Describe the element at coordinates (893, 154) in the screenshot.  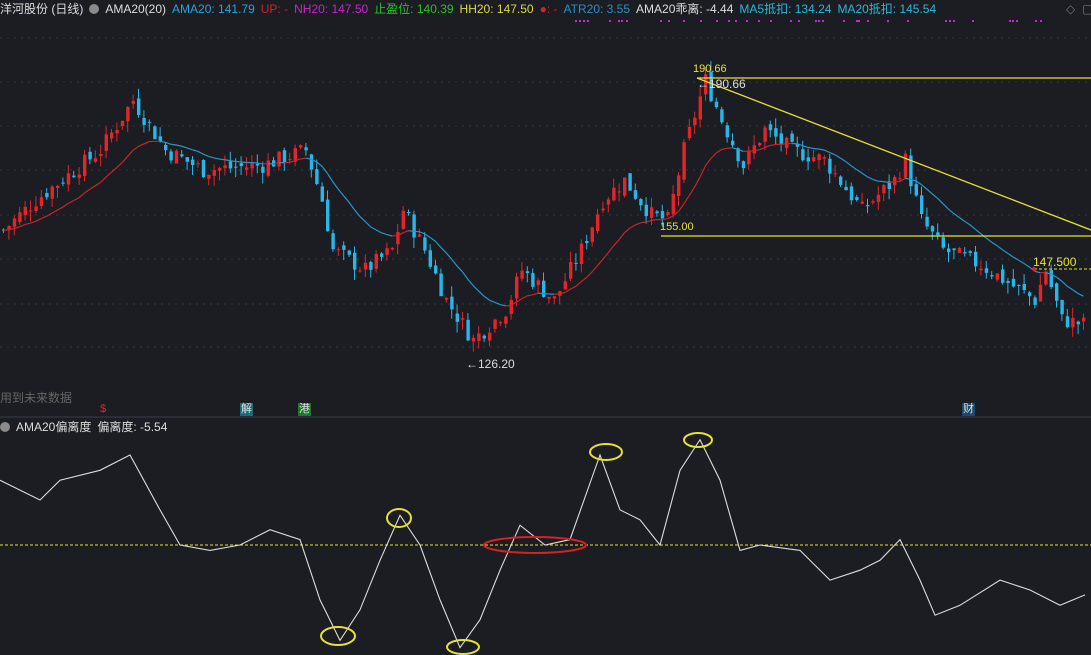
I see `trend-line` at that location.